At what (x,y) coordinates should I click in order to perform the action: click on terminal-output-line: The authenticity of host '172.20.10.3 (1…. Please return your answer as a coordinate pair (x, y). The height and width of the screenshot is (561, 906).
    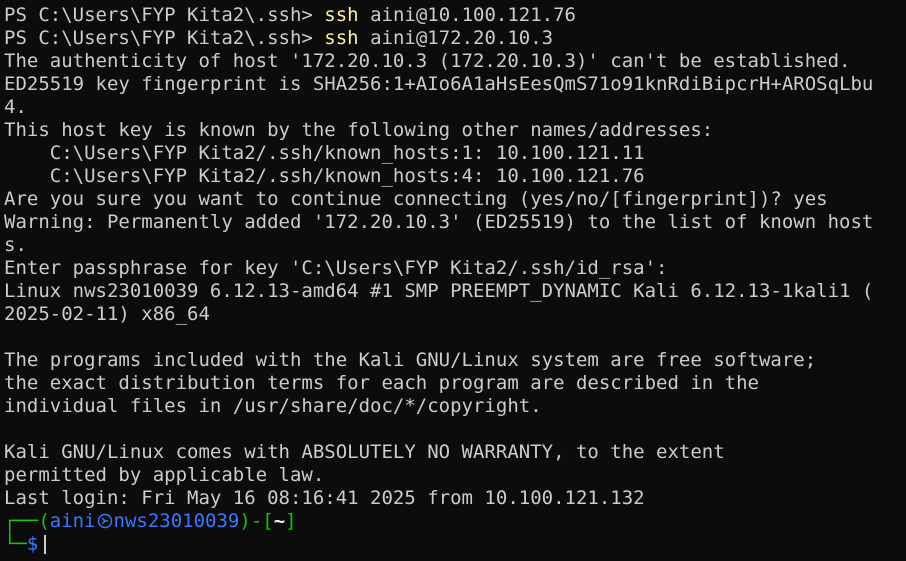
    Looking at the image, I should click on (427, 61).